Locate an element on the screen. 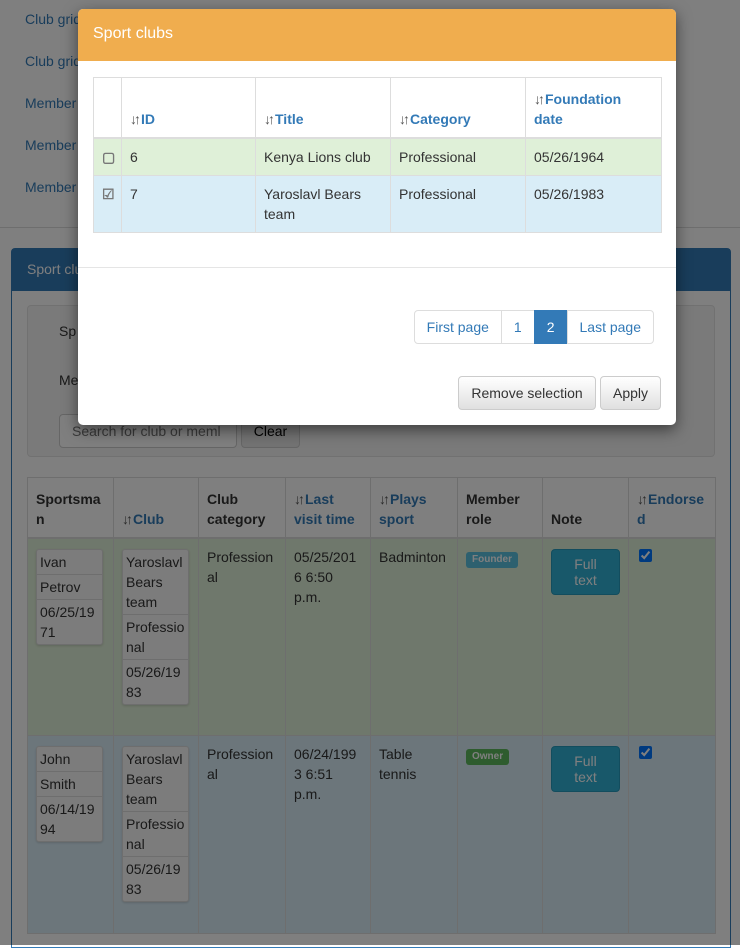  sort-link: Title is located at coordinates (289, 119).